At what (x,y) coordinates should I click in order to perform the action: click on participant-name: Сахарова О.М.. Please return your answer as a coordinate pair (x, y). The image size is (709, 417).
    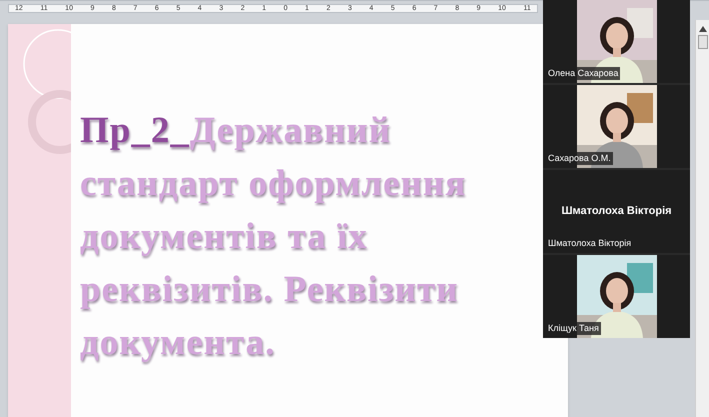
    Looking at the image, I should click on (579, 158).